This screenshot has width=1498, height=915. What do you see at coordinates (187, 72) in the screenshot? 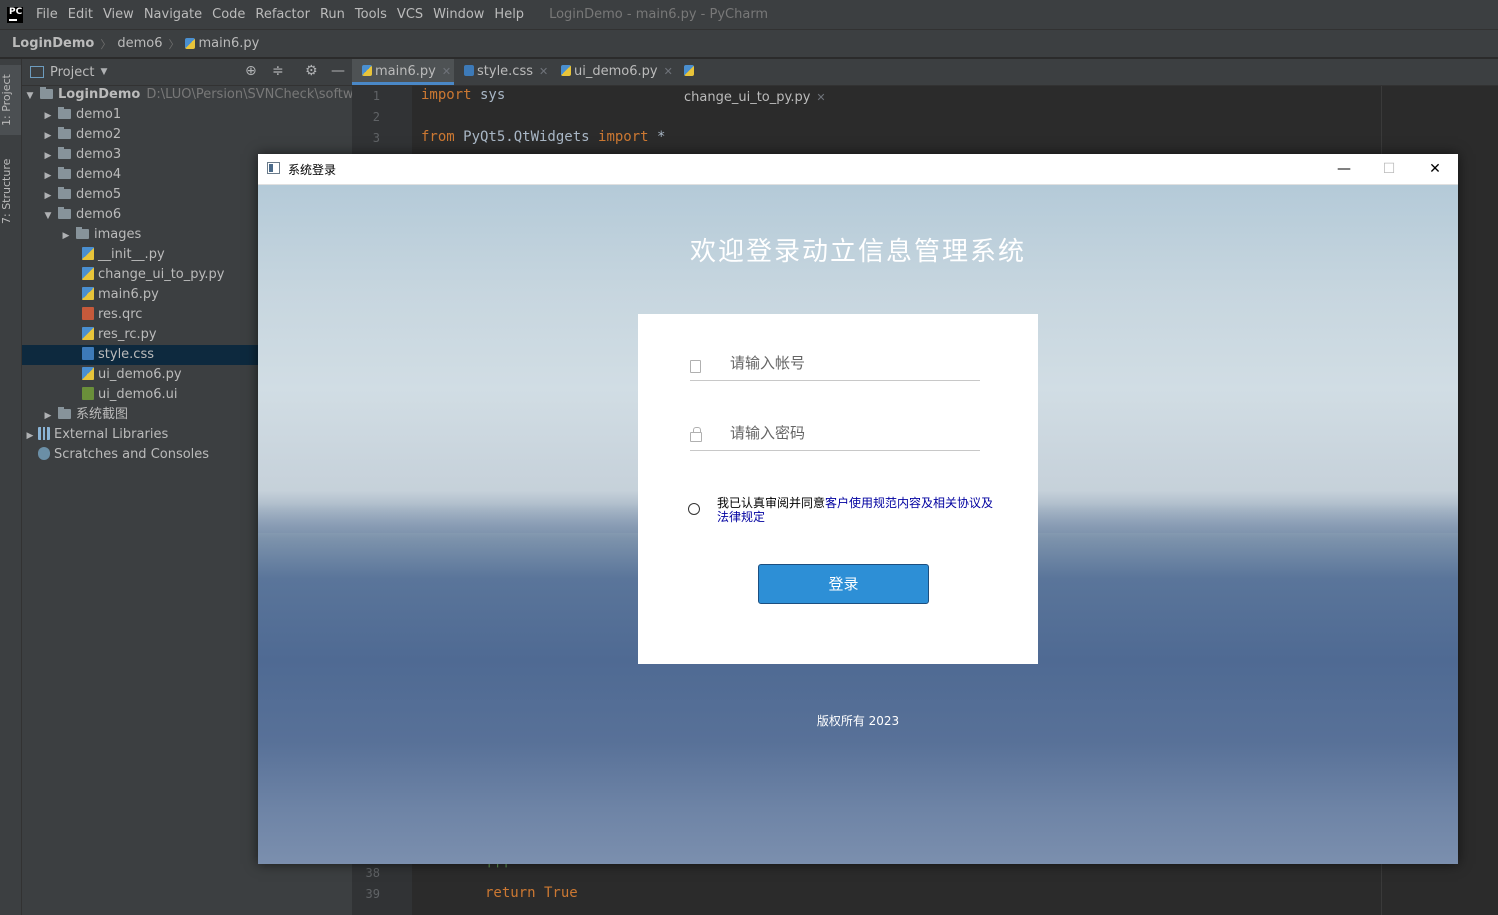
I see `project-panel-header: Project ▼ ⊕ ≑ ⚙ —` at bounding box center [187, 72].